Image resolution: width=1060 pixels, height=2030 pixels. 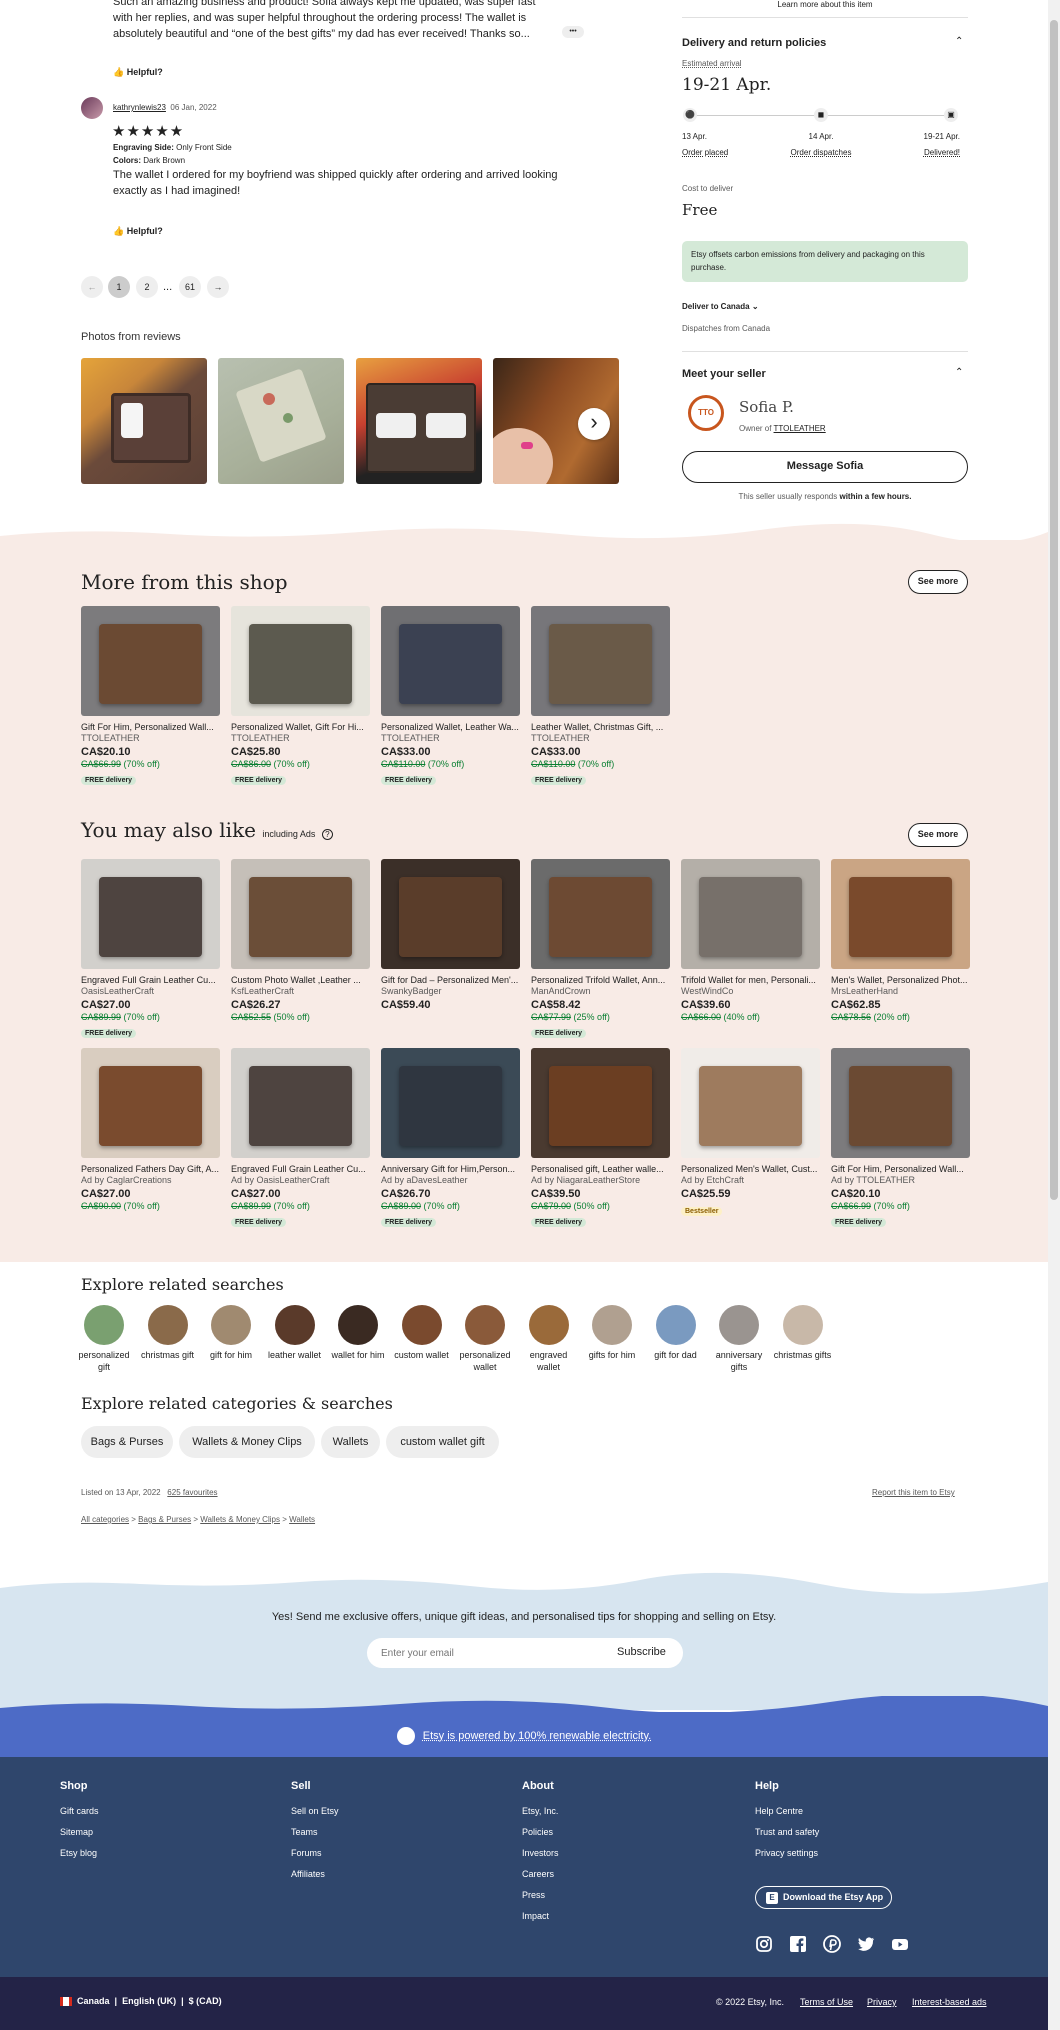 I want to click on step-label: Delivered!, so click(x=930, y=152).